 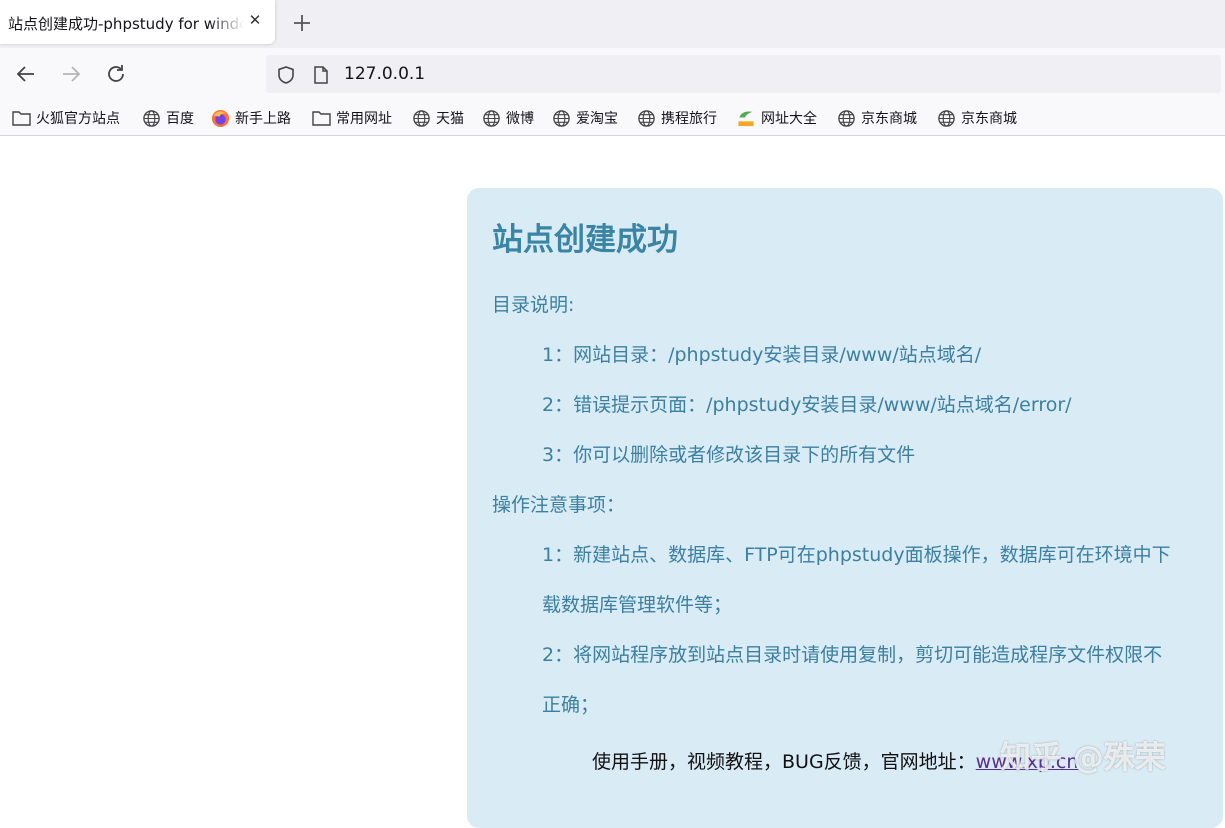 I want to click on bookmark-item: 天猫, so click(x=438, y=118).